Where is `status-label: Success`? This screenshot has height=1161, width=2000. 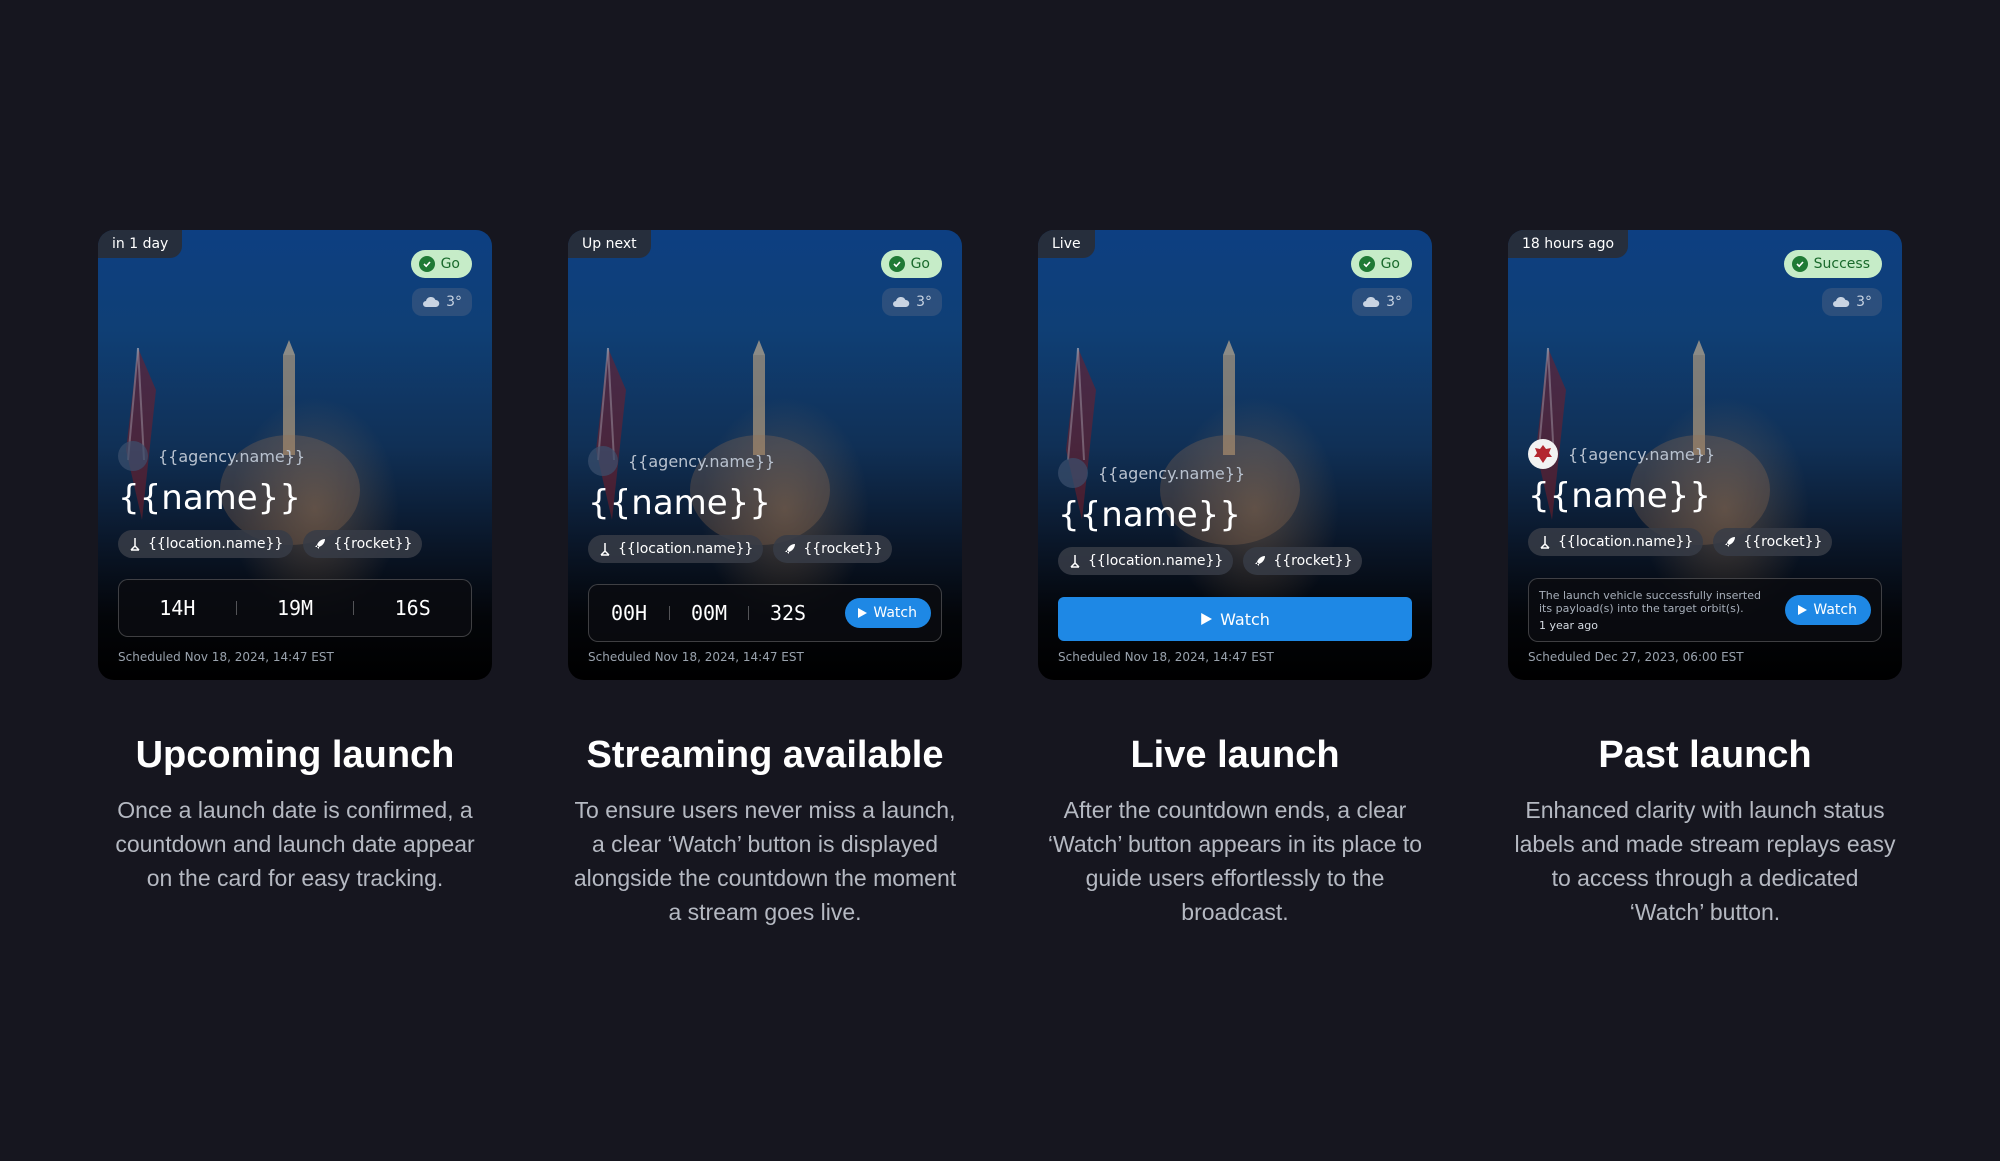 status-label: Success is located at coordinates (1841, 264).